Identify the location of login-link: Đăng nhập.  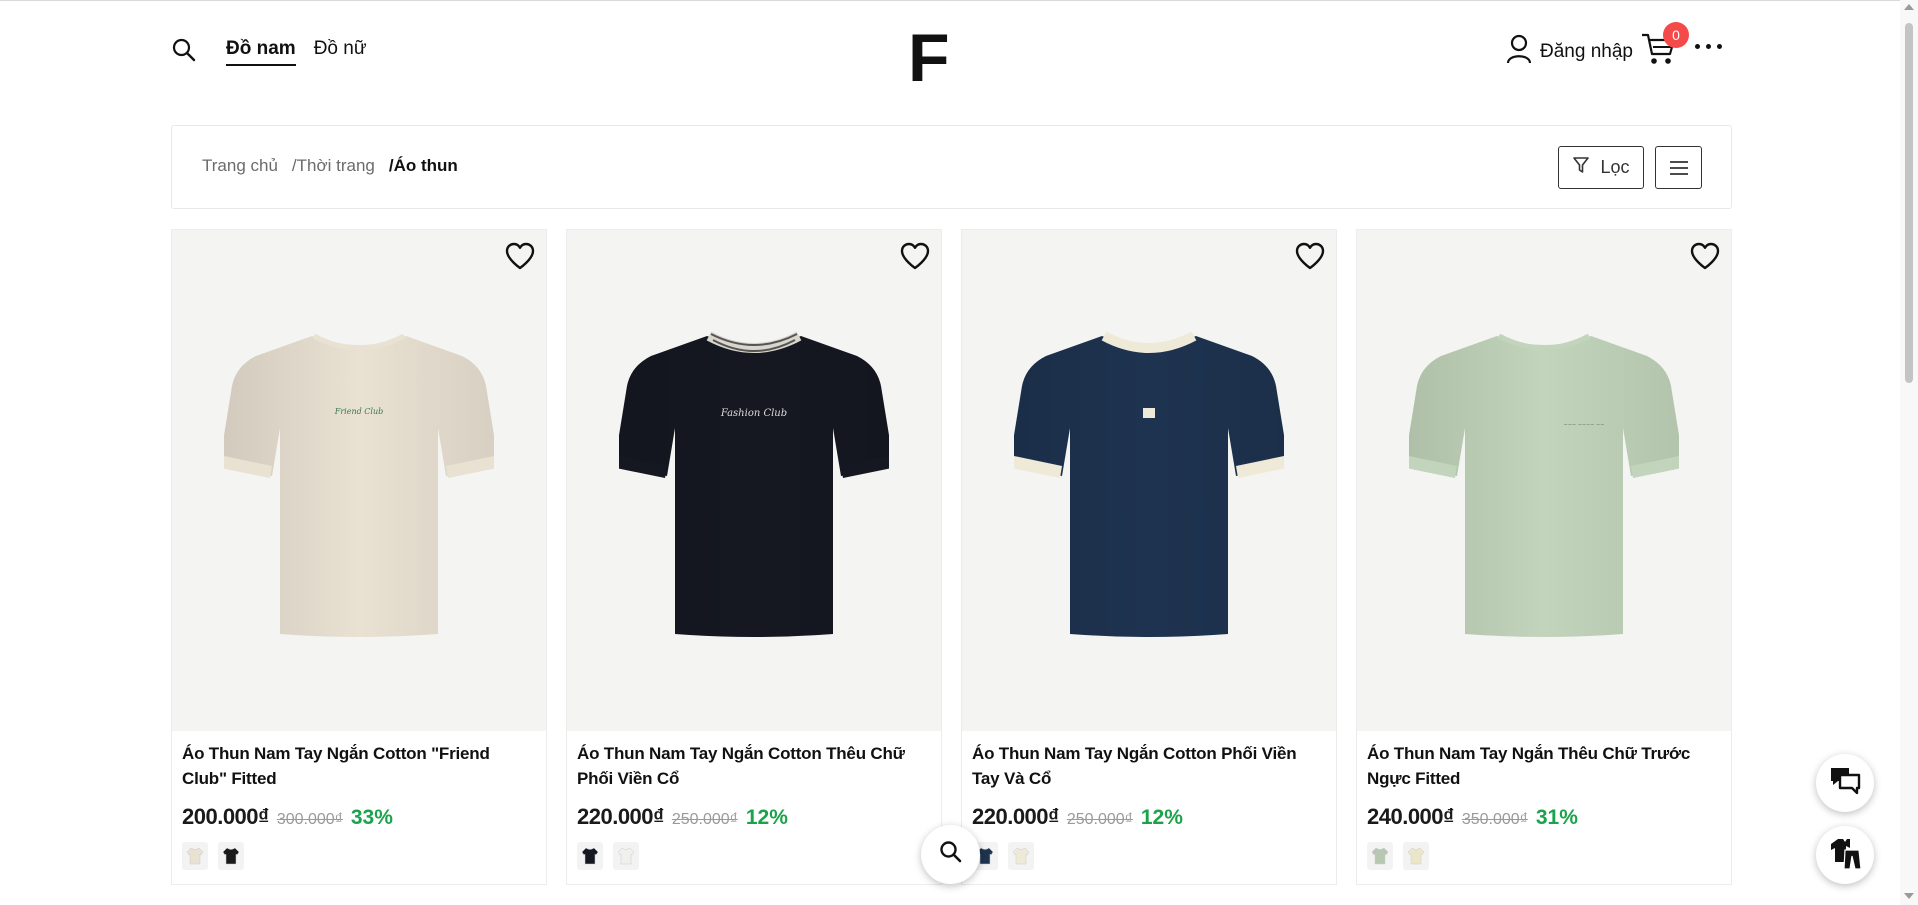
(1569, 52).